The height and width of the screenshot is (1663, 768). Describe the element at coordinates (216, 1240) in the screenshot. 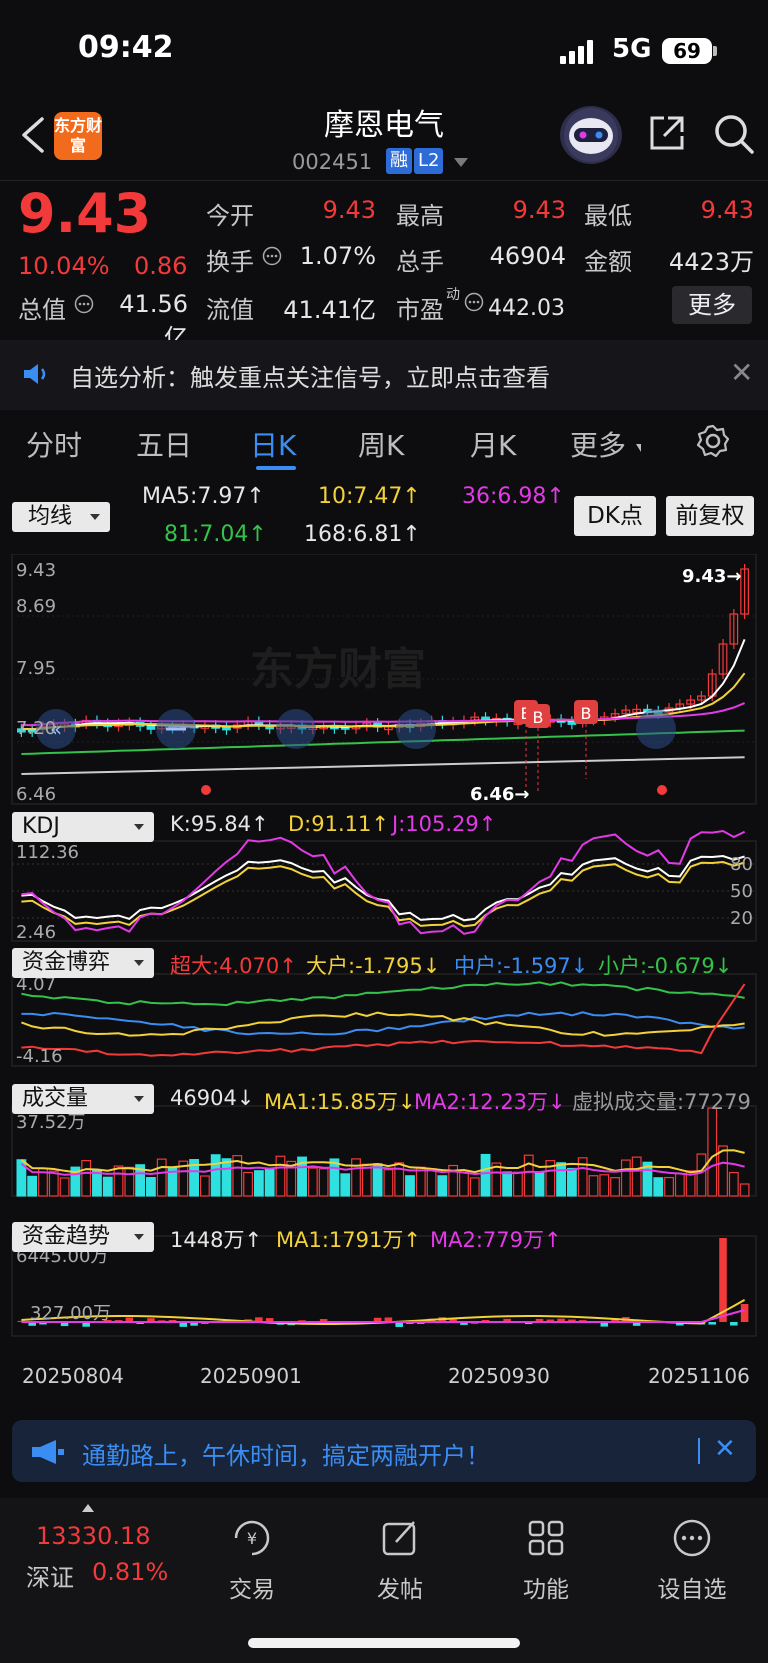

I see `trend-value: 1448万↑` at that location.